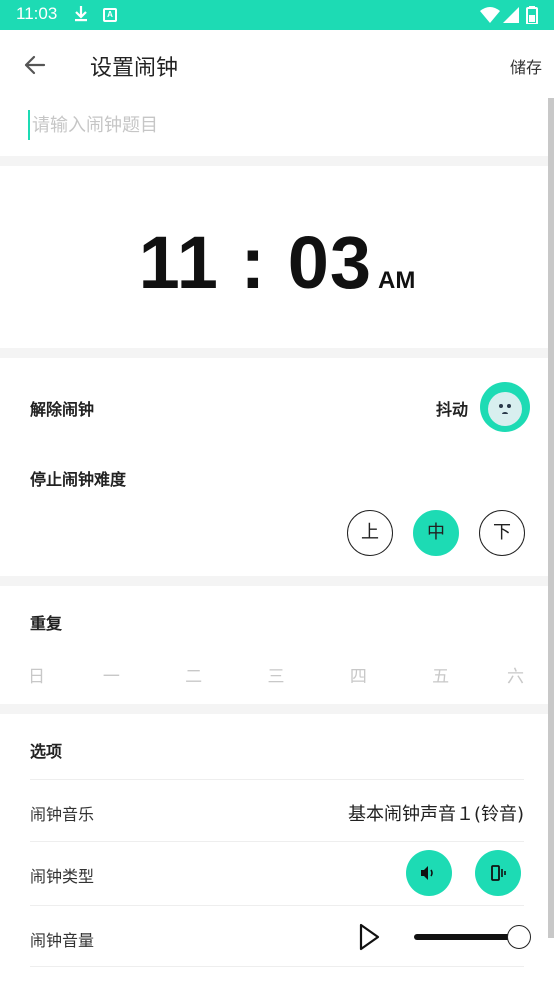 The width and height of the screenshot is (554, 984). Describe the element at coordinates (277, 15) in the screenshot. I see `status-bar: 11:03 A` at that location.